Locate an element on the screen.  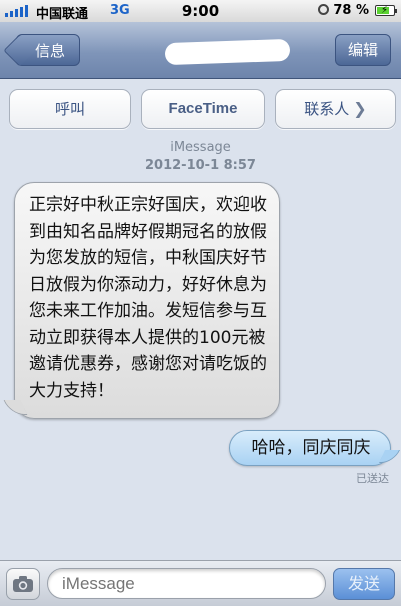
call-button: 呼叫 is located at coordinates (70, 109).